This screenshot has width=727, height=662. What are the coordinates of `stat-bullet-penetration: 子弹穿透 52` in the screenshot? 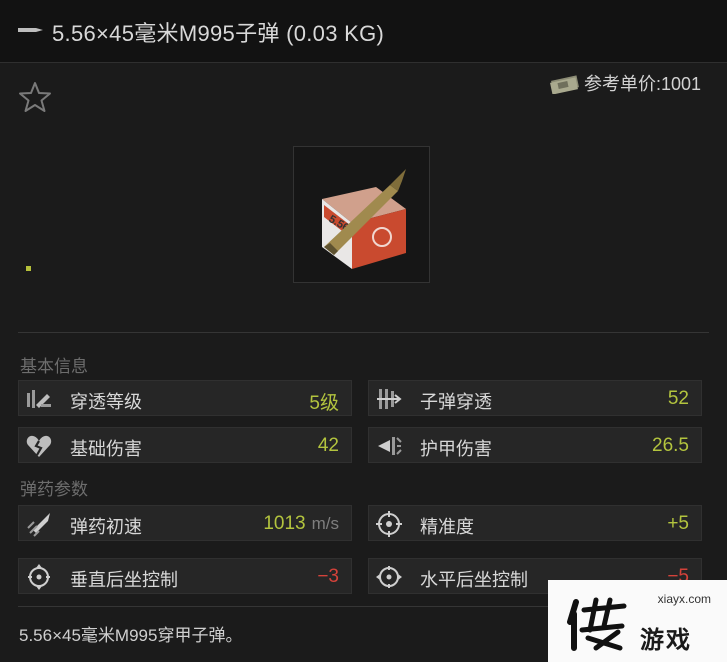 It's located at (535, 398).